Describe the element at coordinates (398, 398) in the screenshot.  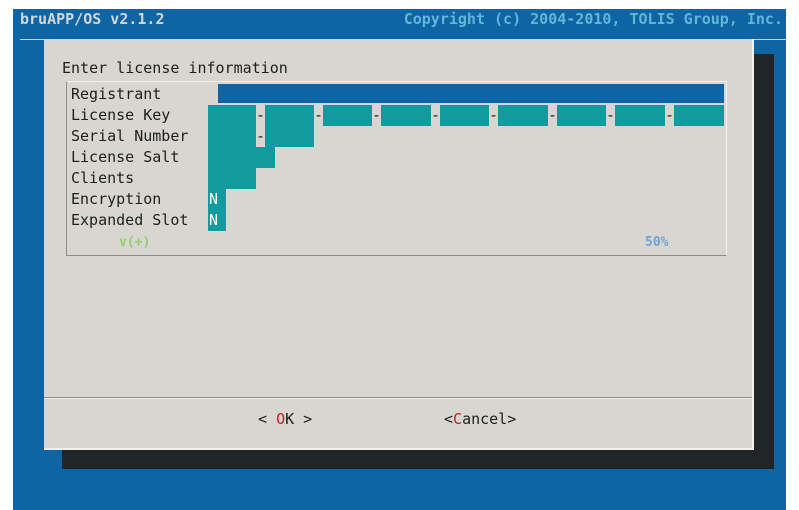
I see `button-bar-divider-highlight` at that location.